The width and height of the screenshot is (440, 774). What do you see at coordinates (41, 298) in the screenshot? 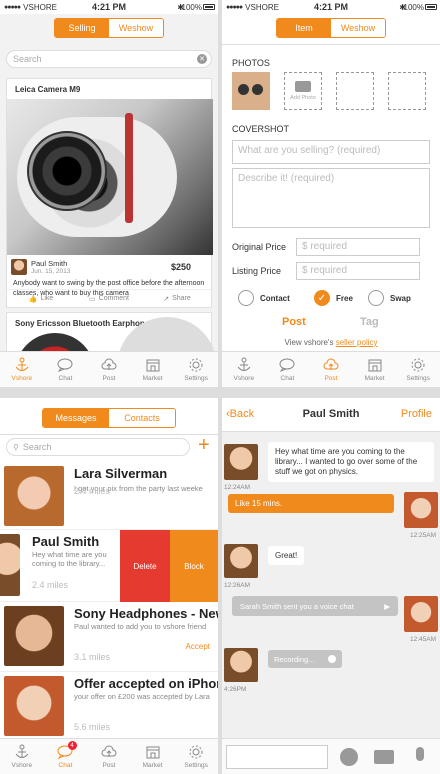
I see `like-button: 👍 Like` at bounding box center [41, 298].